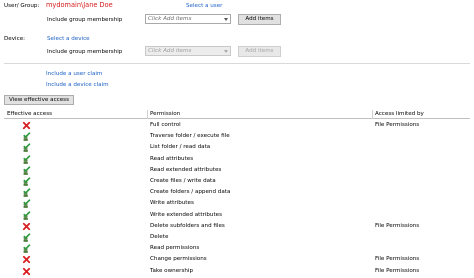 This screenshot has height=278, width=474. Describe the element at coordinates (237, 192) in the screenshot. I see `table-row: Create folders / append data` at that location.